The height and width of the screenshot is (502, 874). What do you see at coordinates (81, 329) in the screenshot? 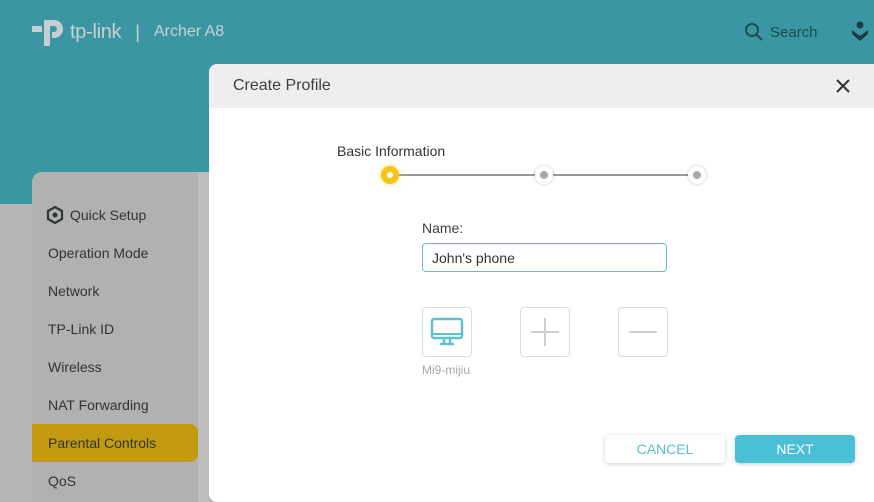
I see `sidebar-item-label: TP-Link ID` at bounding box center [81, 329].